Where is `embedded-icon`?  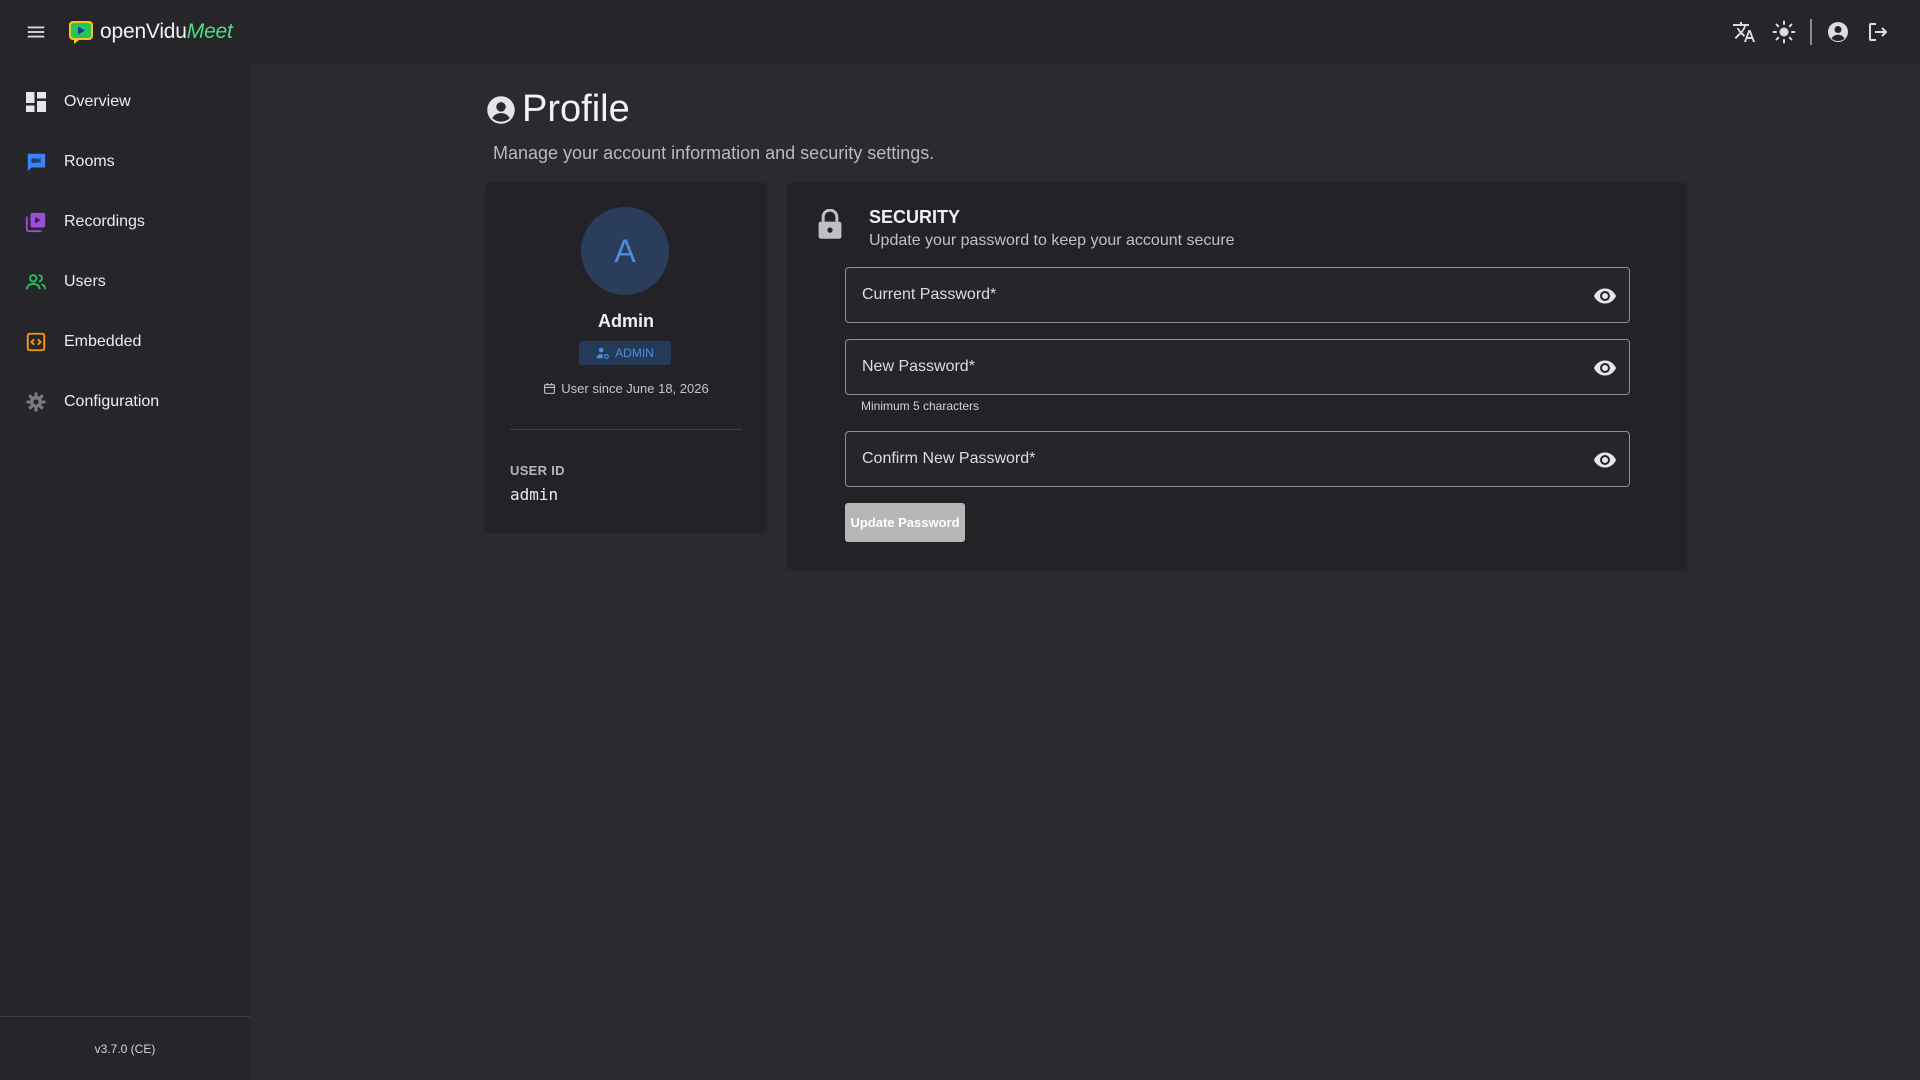 embedded-icon is located at coordinates (36, 342).